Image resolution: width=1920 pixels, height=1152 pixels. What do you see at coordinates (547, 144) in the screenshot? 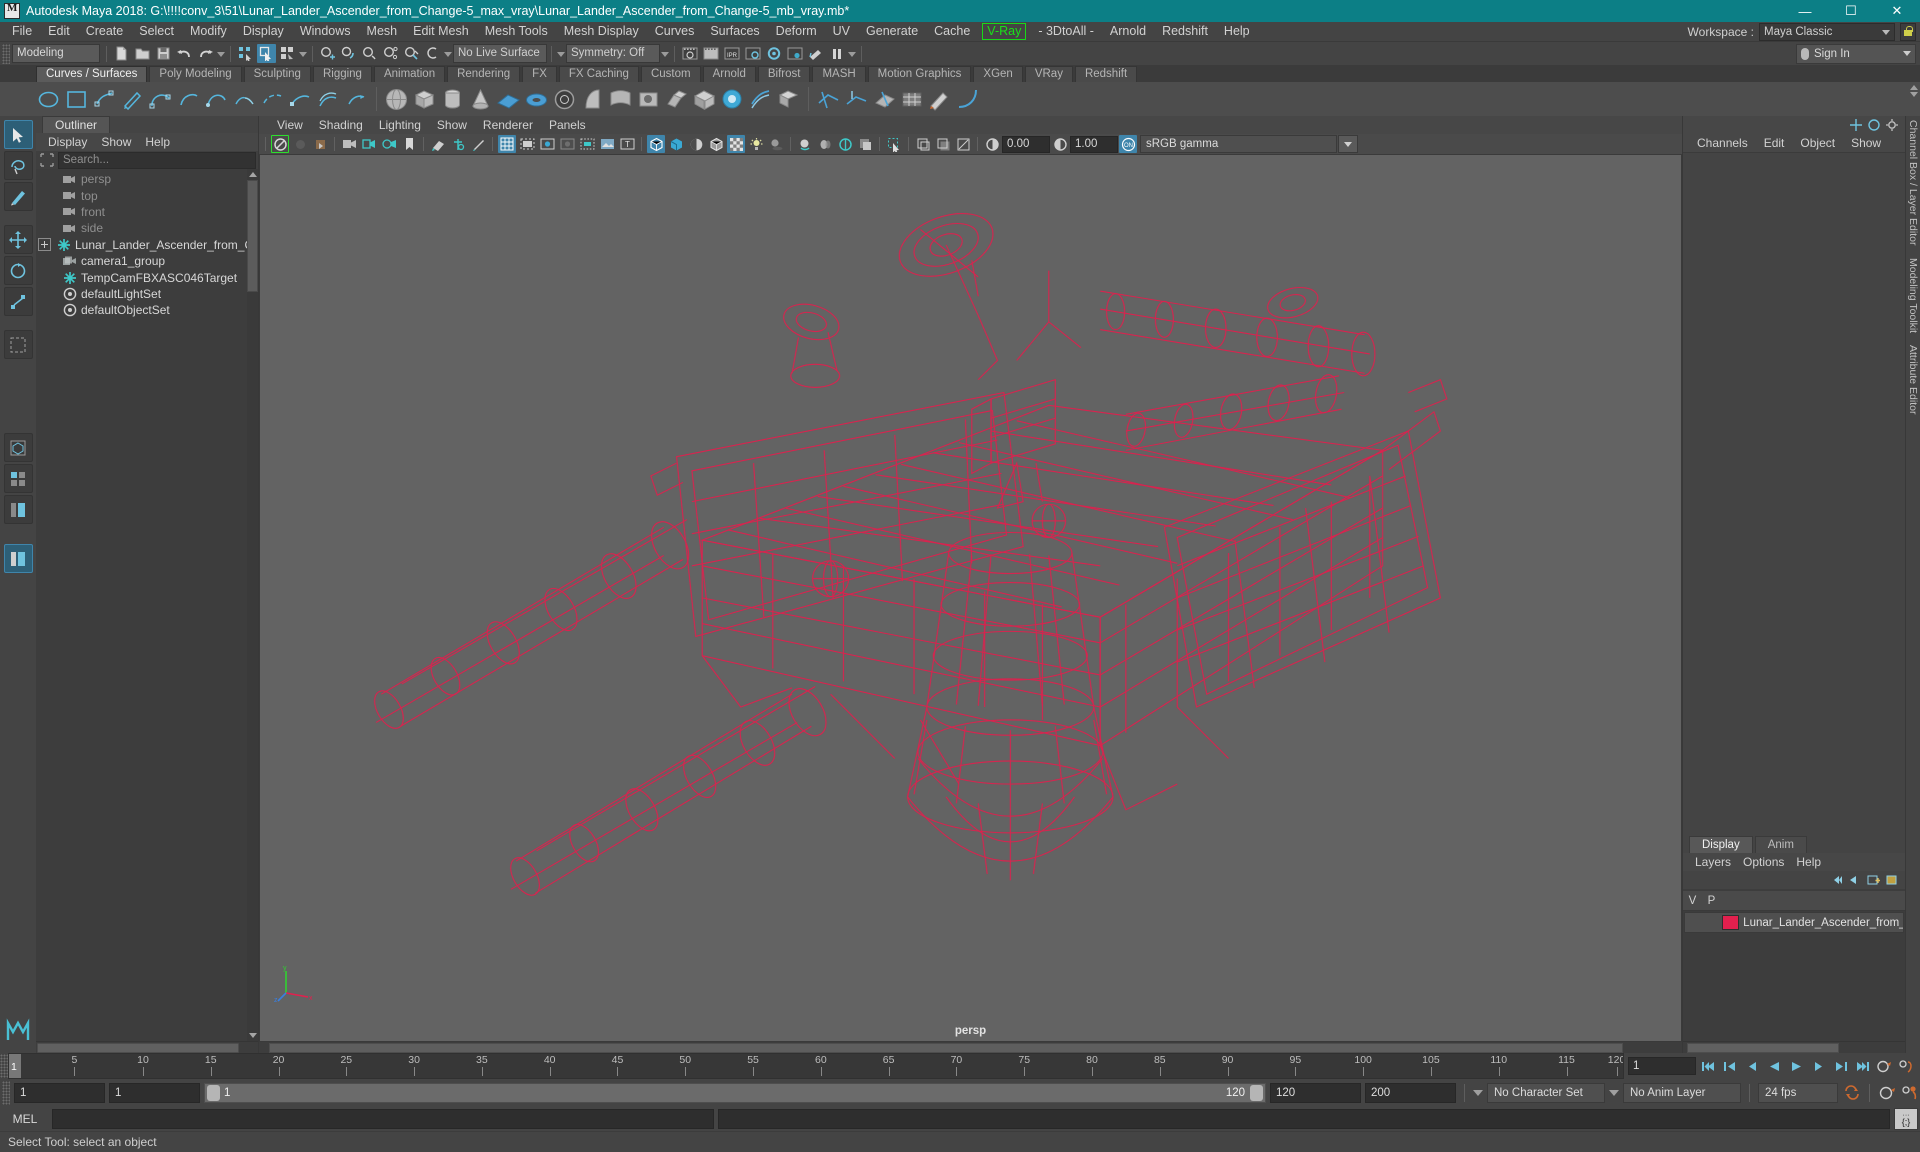
I see `resolution-gate-button` at bounding box center [547, 144].